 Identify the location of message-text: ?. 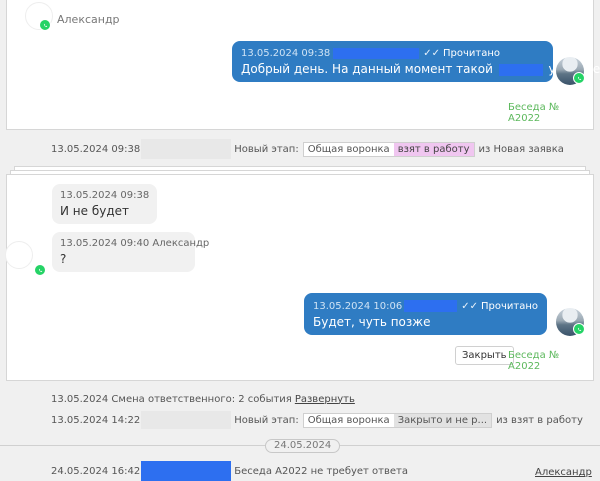
(63, 259).